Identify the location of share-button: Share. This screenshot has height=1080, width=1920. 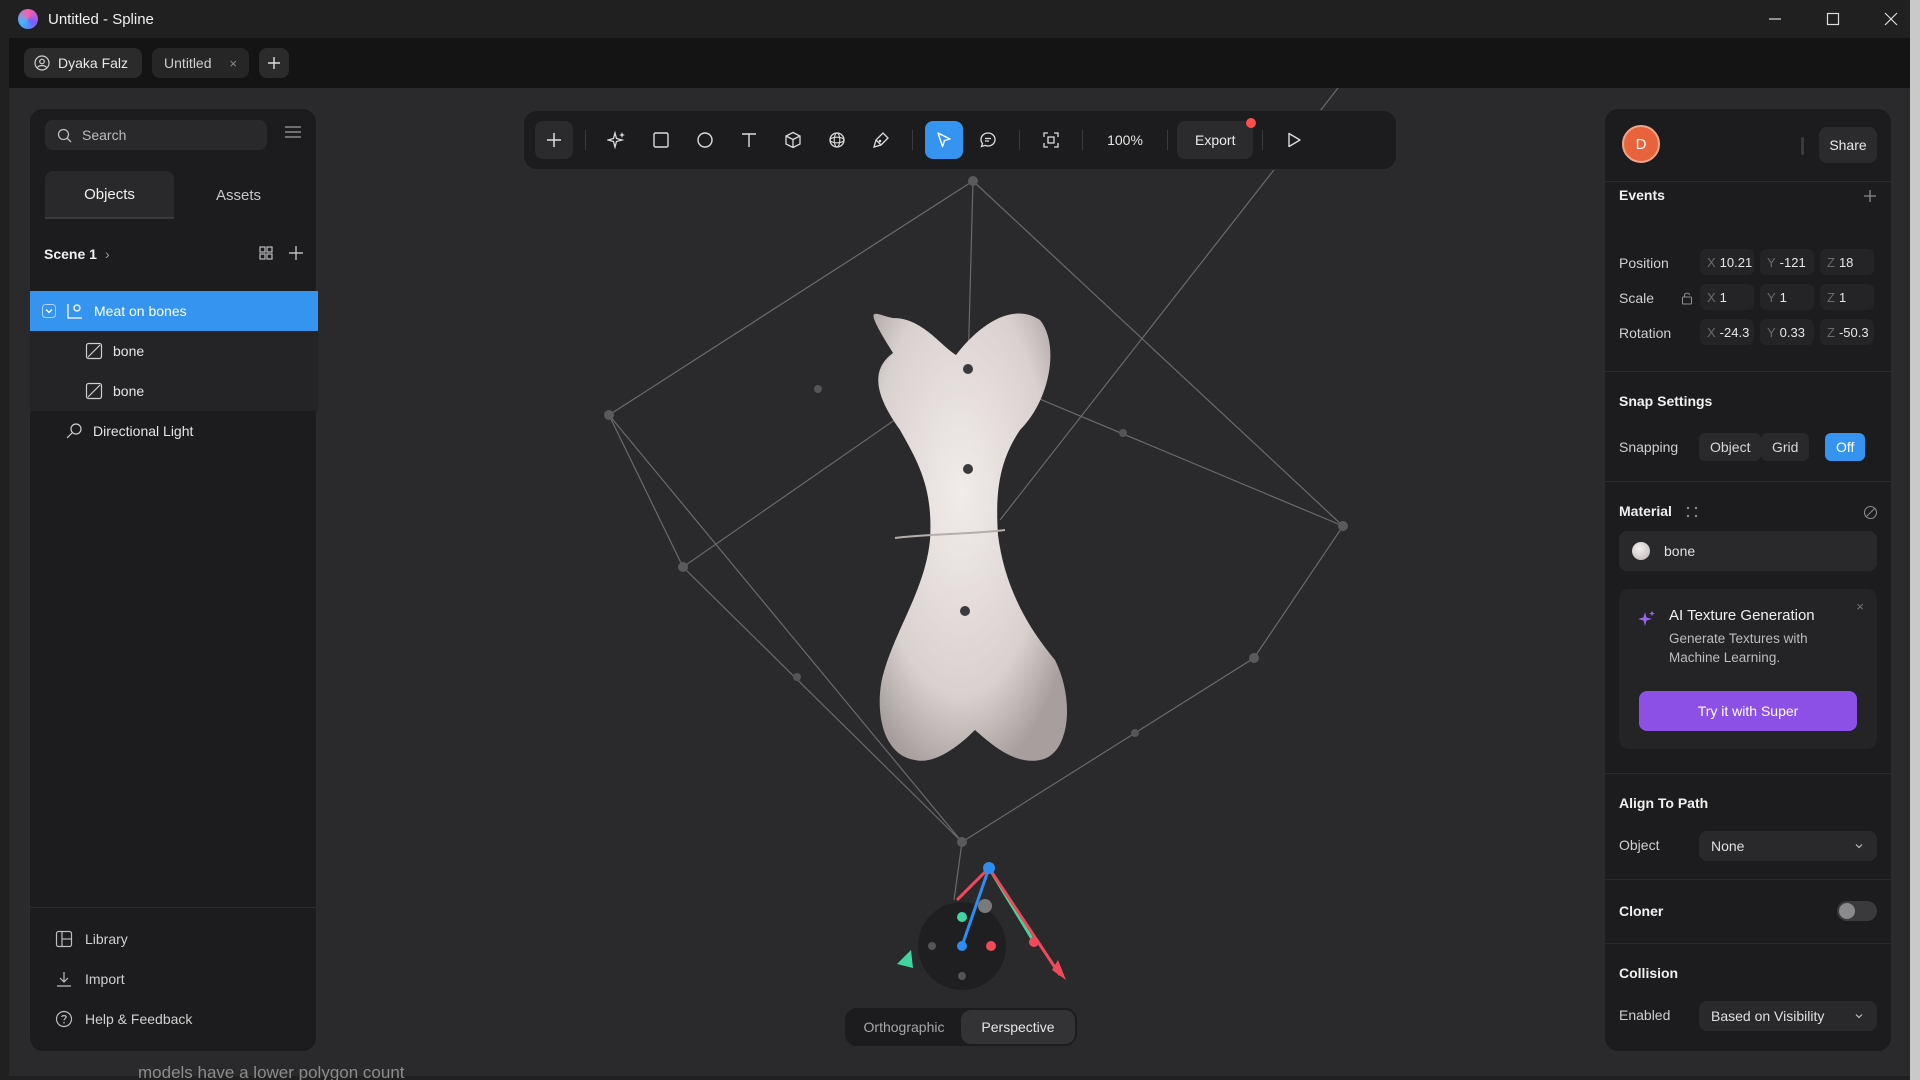
(1848, 145).